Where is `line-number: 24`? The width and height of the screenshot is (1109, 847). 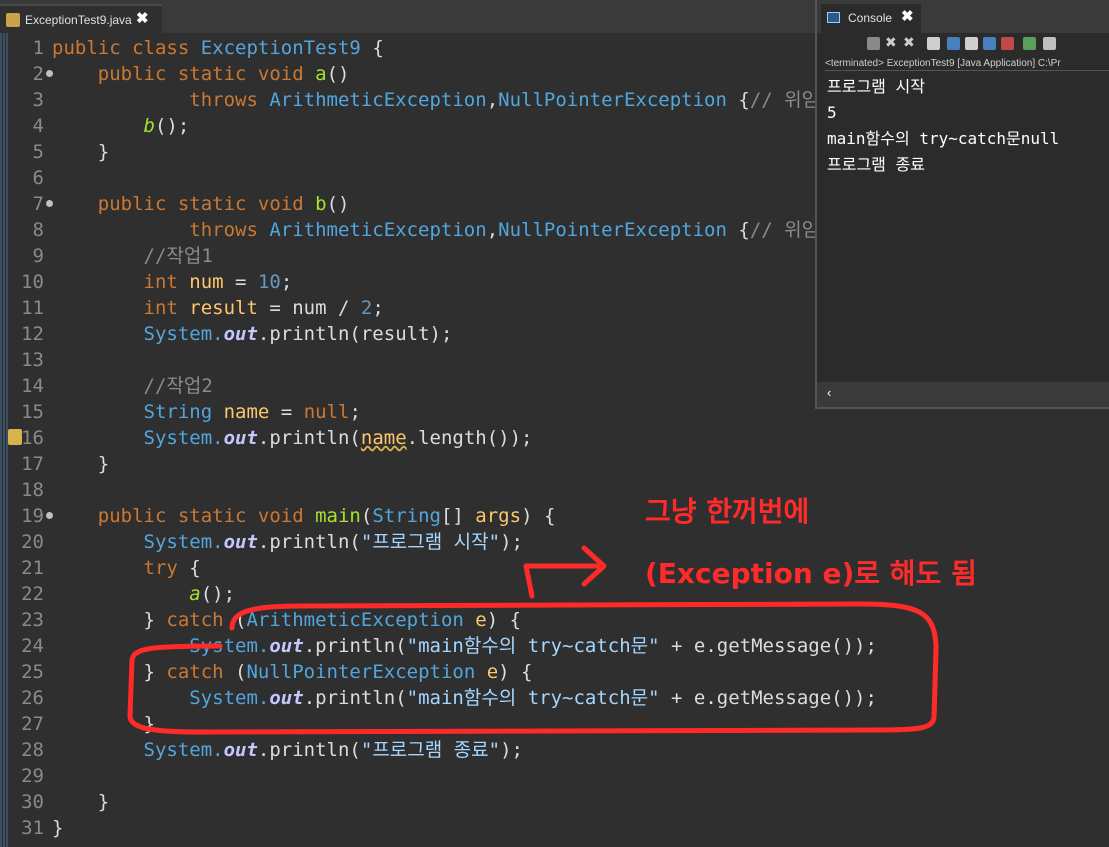 line-number: 24 is located at coordinates (32, 646).